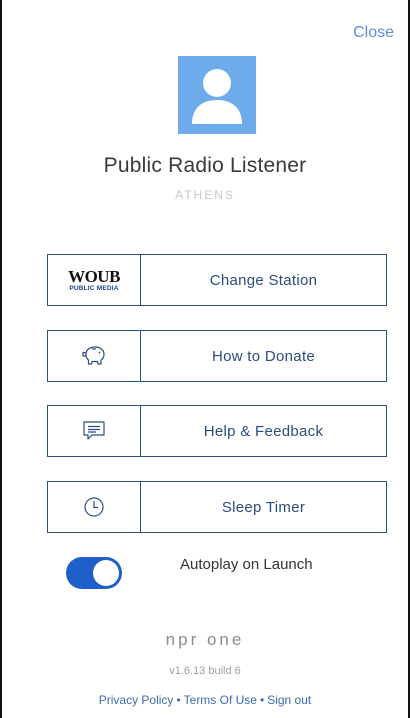 The image size is (410, 718). I want to click on sleep-timer-button: Sleep Timer, so click(217, 507).